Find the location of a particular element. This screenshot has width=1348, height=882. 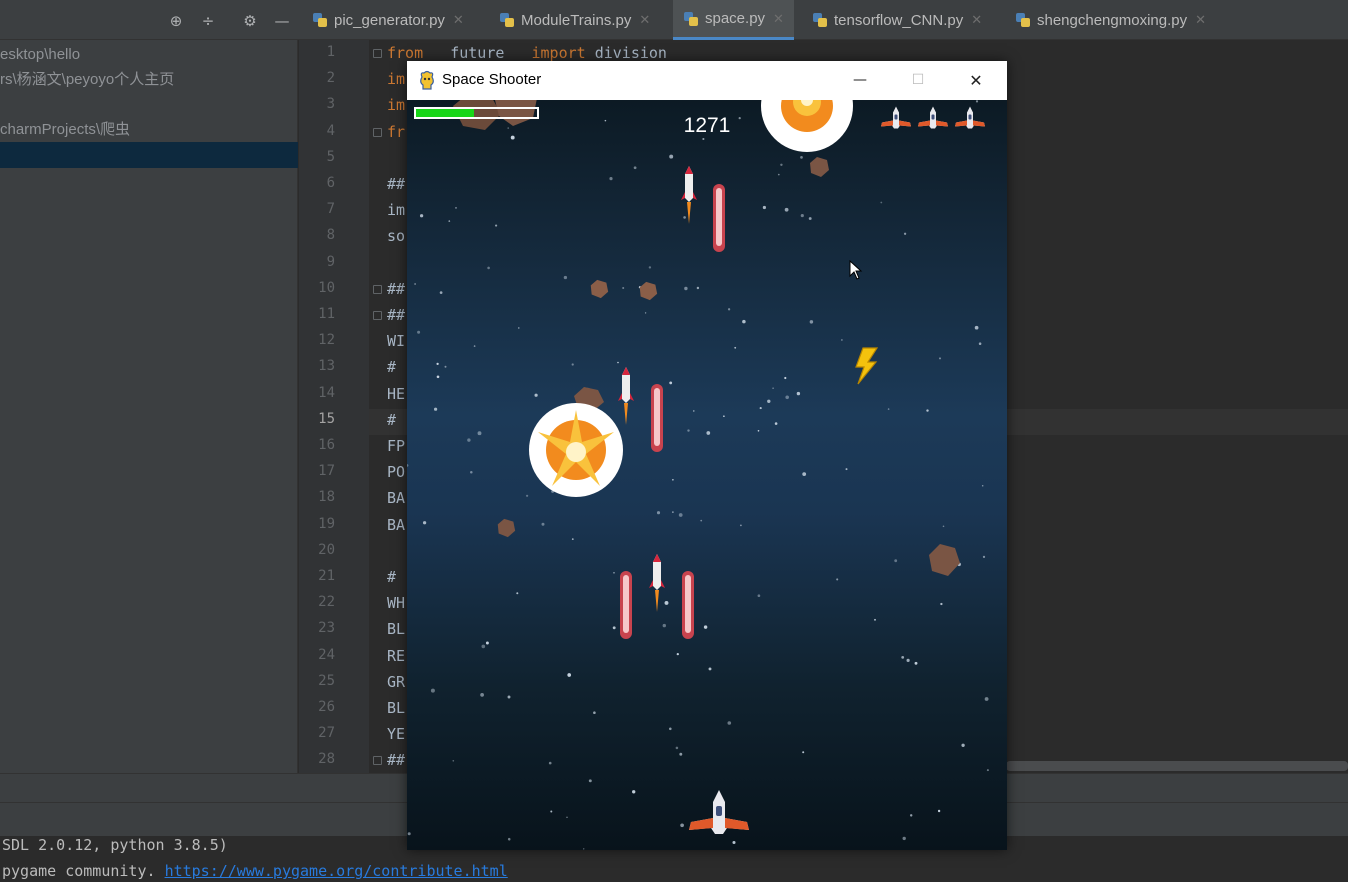

mouse-cursor-icon is located at coordinates (856, 270).